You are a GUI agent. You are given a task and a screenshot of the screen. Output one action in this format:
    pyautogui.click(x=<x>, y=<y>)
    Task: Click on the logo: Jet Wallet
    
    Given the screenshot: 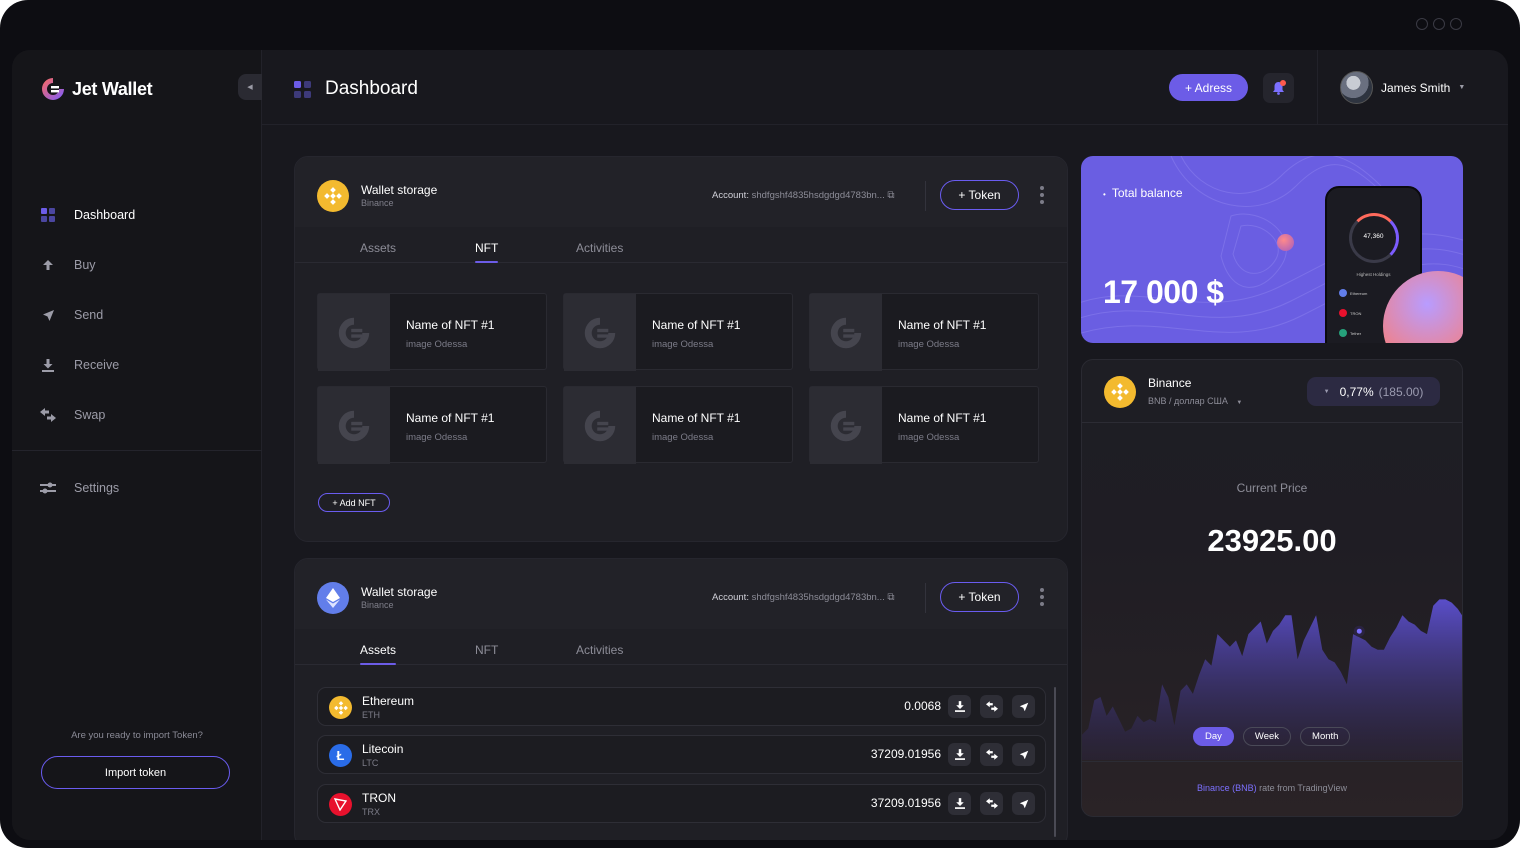 What is the action you would take?
    pyautogui.click(x=96, y=89)
    